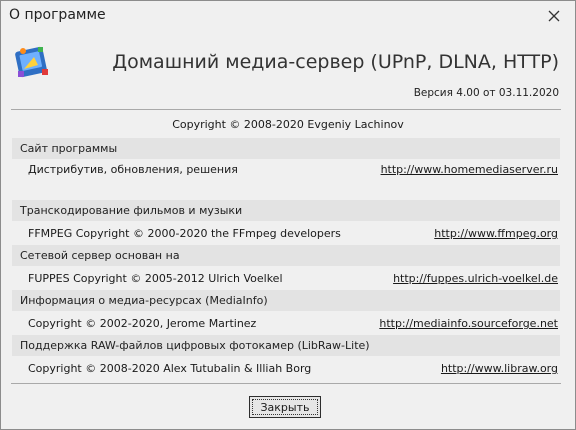  Describe the element at coordinates (131, 210) in the screenshot. I see `section-heading: Транскодирование фильмов и музыки` at that location.